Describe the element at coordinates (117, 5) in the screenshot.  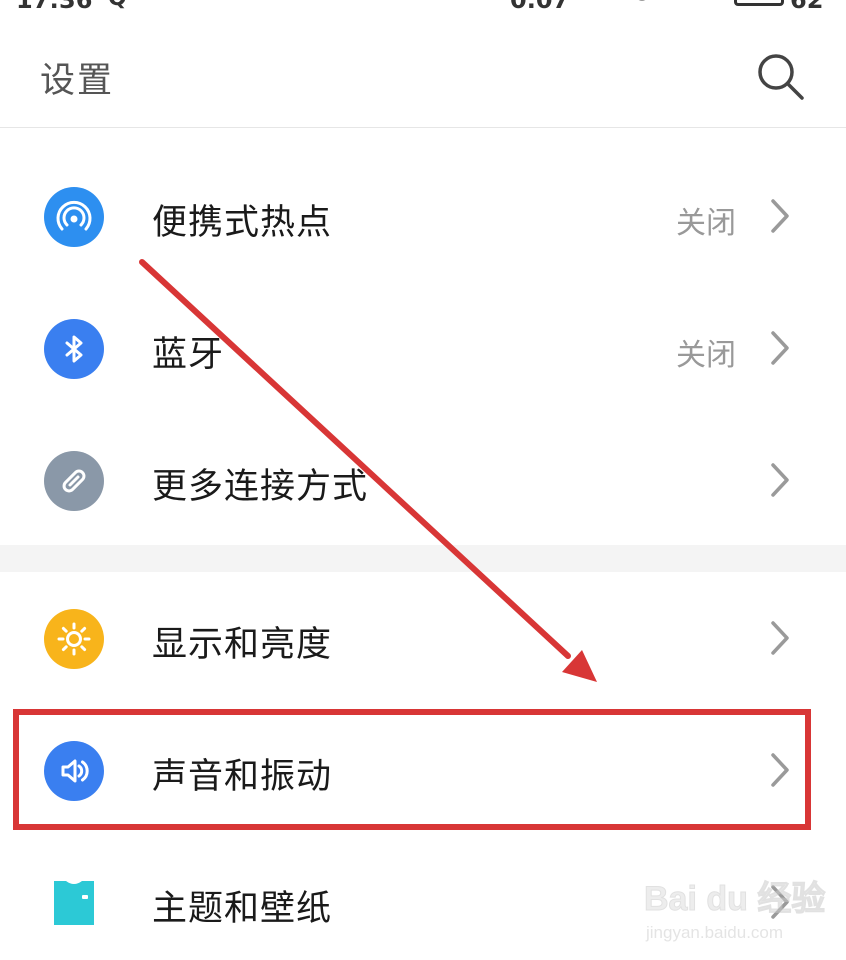
I see `notification-glyph: Q` at that location.